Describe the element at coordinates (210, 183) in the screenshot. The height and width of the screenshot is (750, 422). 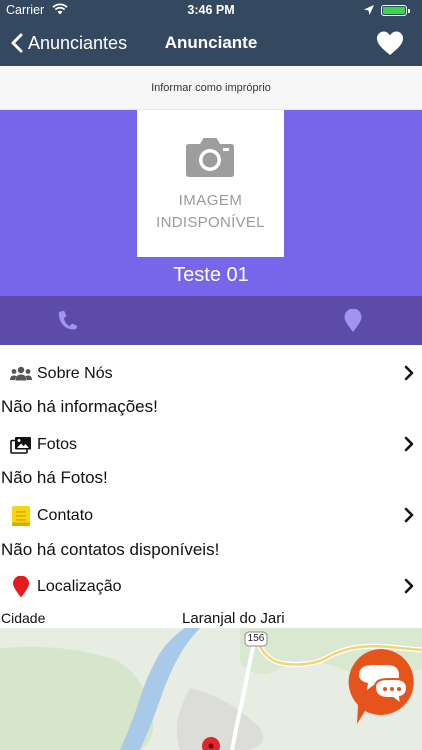
I see `profile-image-placeholder: IMAGEM INDISPONÍVEL` at that location.